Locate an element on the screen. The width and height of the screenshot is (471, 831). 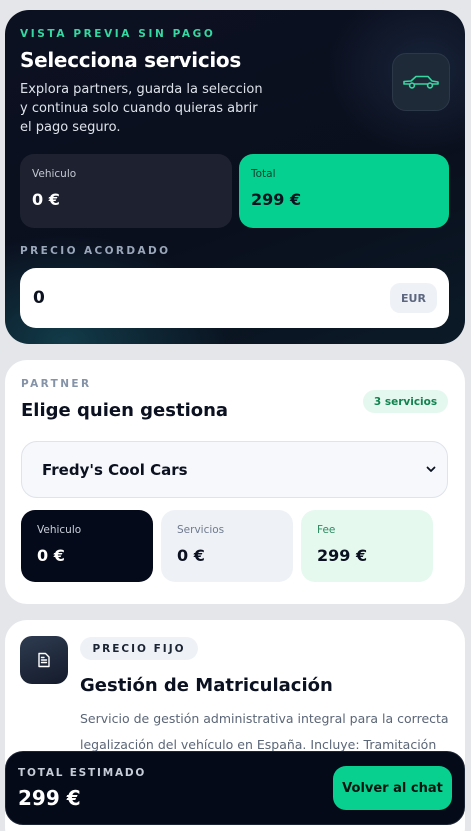
document-icon is located at coordinates (44, 660).